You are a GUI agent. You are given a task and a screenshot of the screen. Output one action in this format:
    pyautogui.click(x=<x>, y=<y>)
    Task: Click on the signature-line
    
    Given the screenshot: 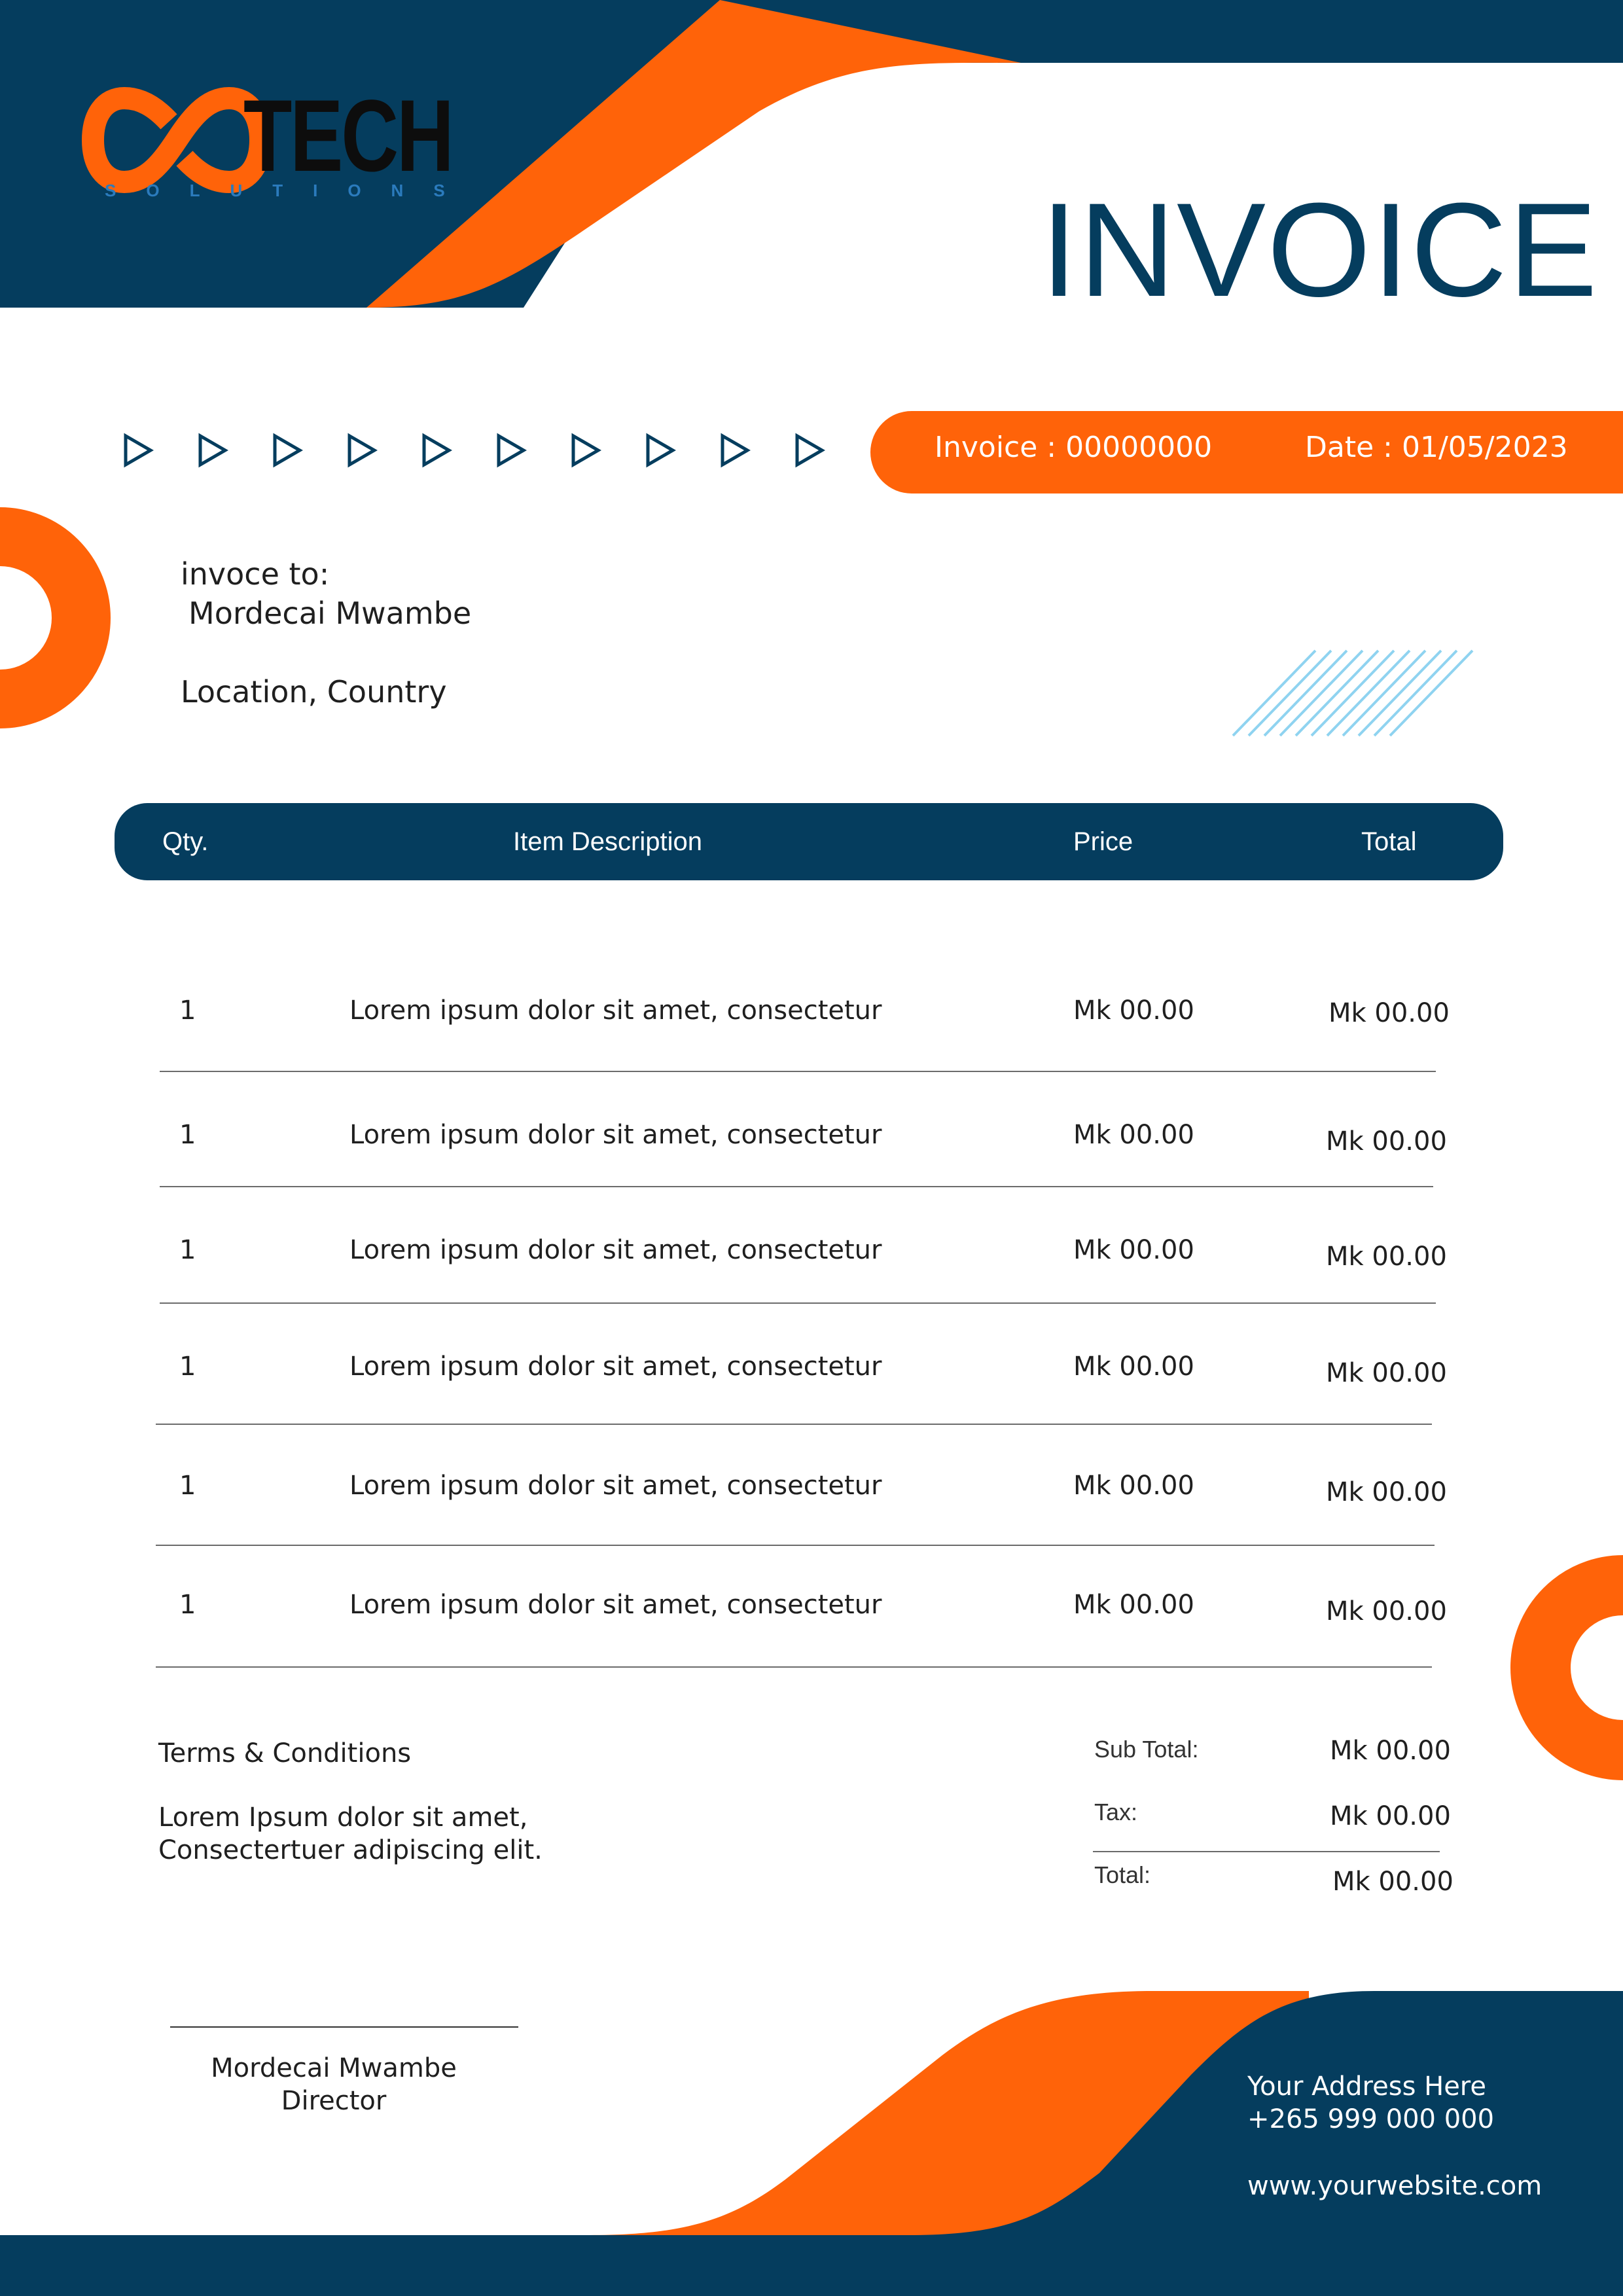 What is the action you would take?
    pyautogui.click(x=344, y=2027)
    